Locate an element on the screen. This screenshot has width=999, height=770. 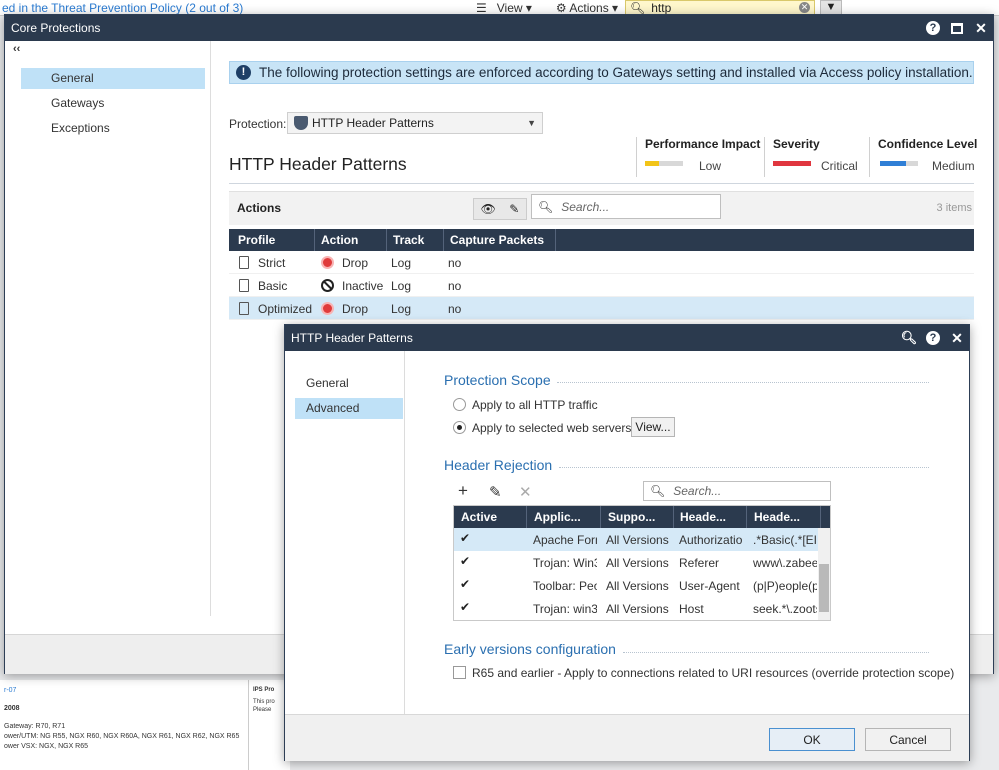
sidebar-item-general: General is located at coordinates (113, 78).